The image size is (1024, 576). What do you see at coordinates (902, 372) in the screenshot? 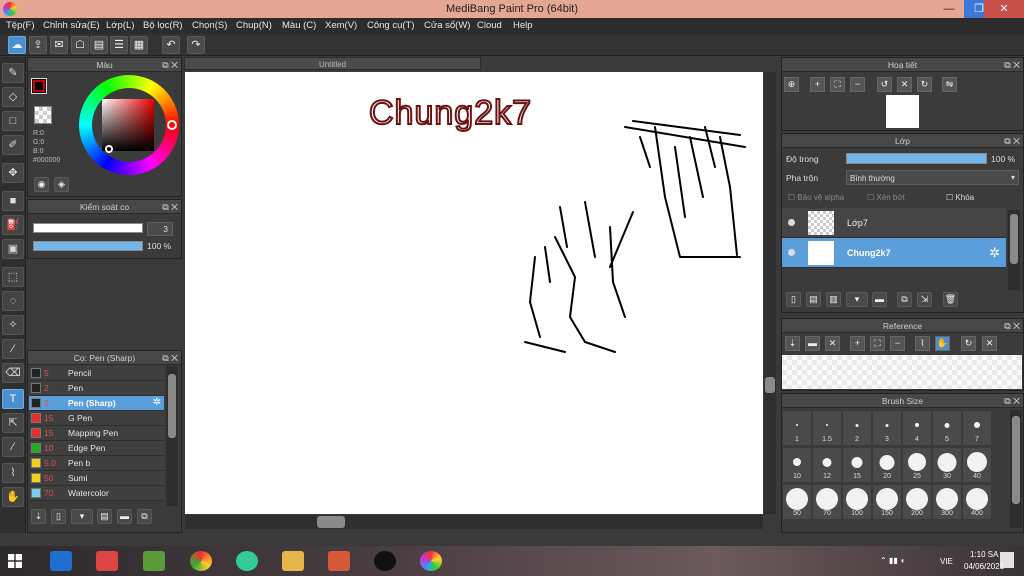
I see `reference-preview` at bounding box center [902, 372].